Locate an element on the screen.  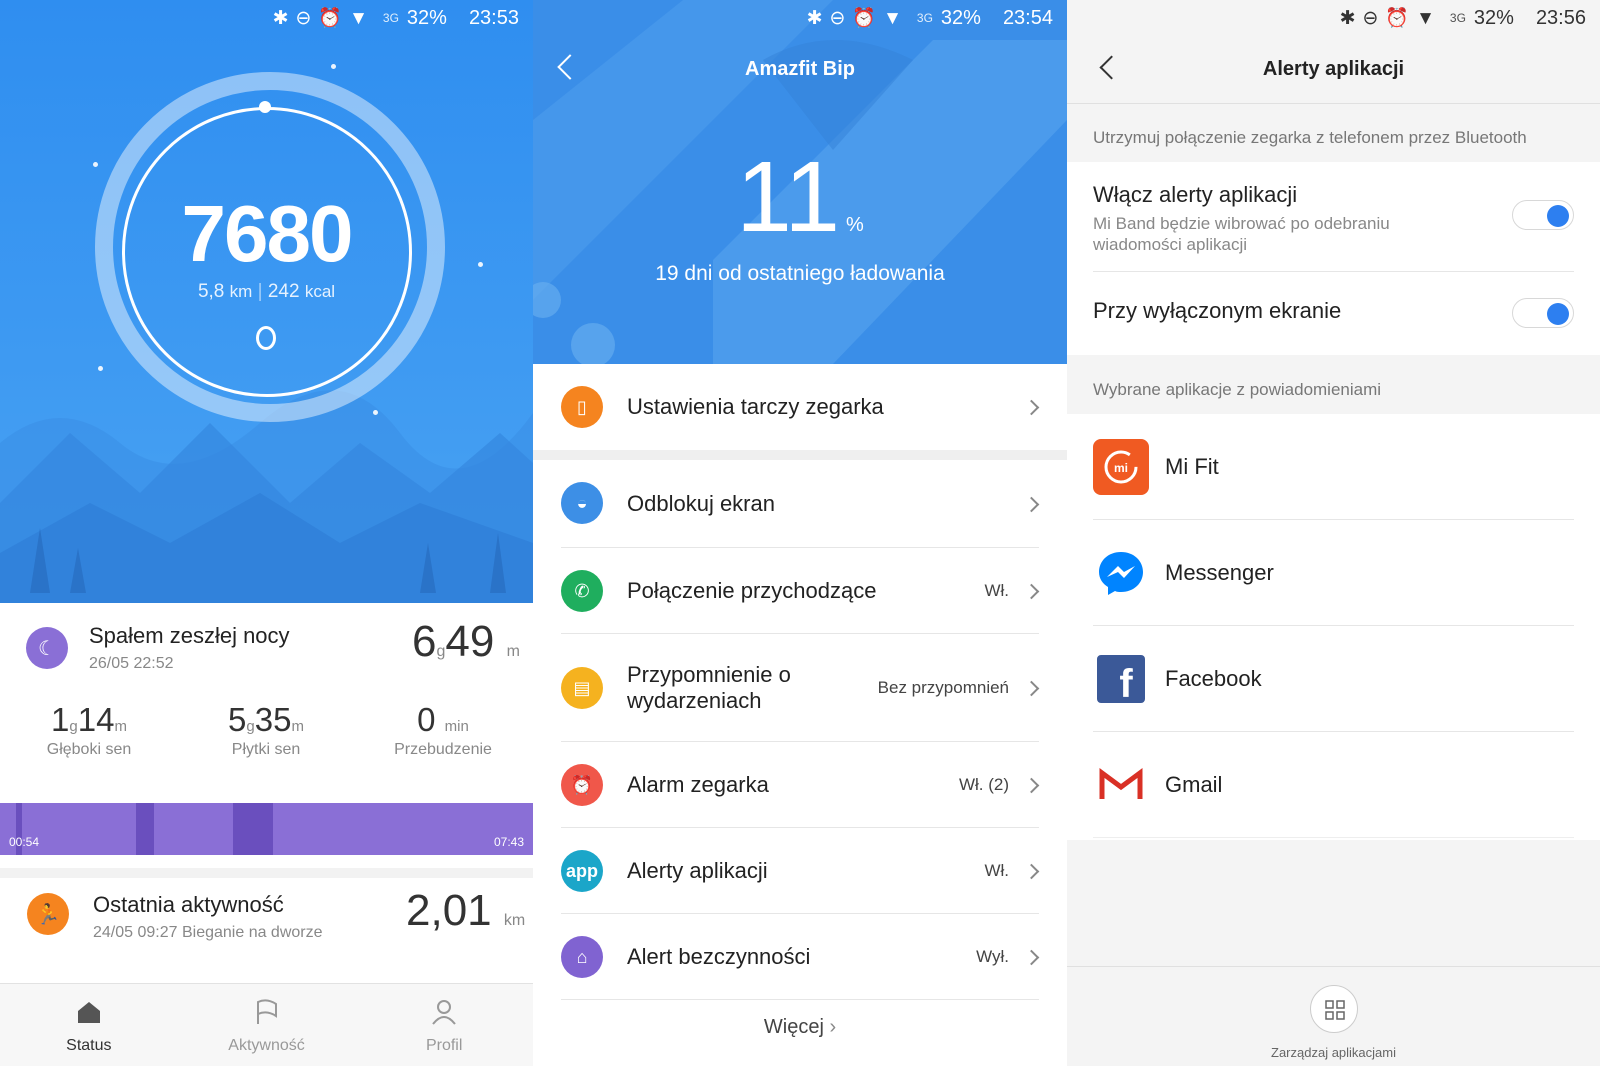
svg-text: mi is located at coordinates (1121, 468).